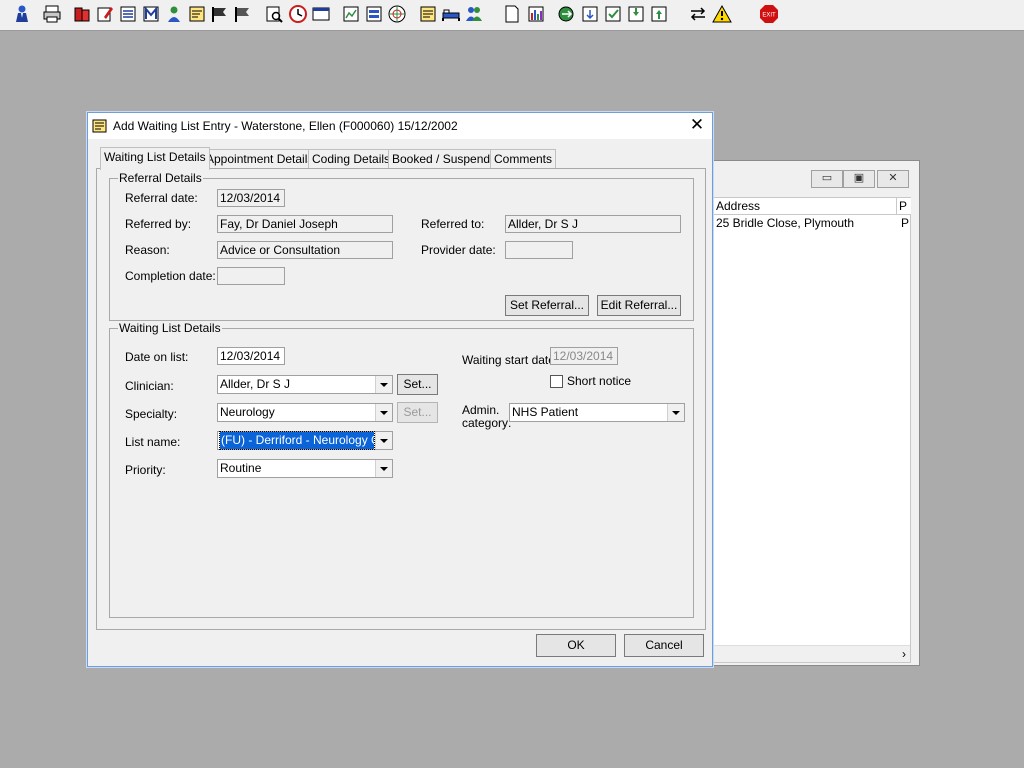 This screenshot has height=768, width=1024. What do you see at coordinates (321, 14) in the screenshot?
I see `window-icon` at bounding box center [321, 14].